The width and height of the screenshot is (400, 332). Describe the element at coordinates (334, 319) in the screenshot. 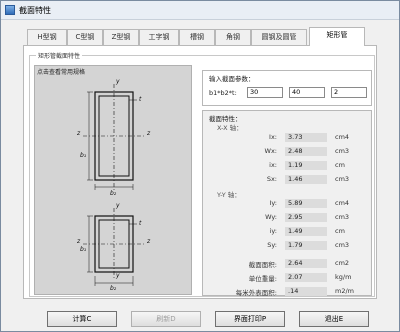

I see `exit-button: 退出E` at that location.